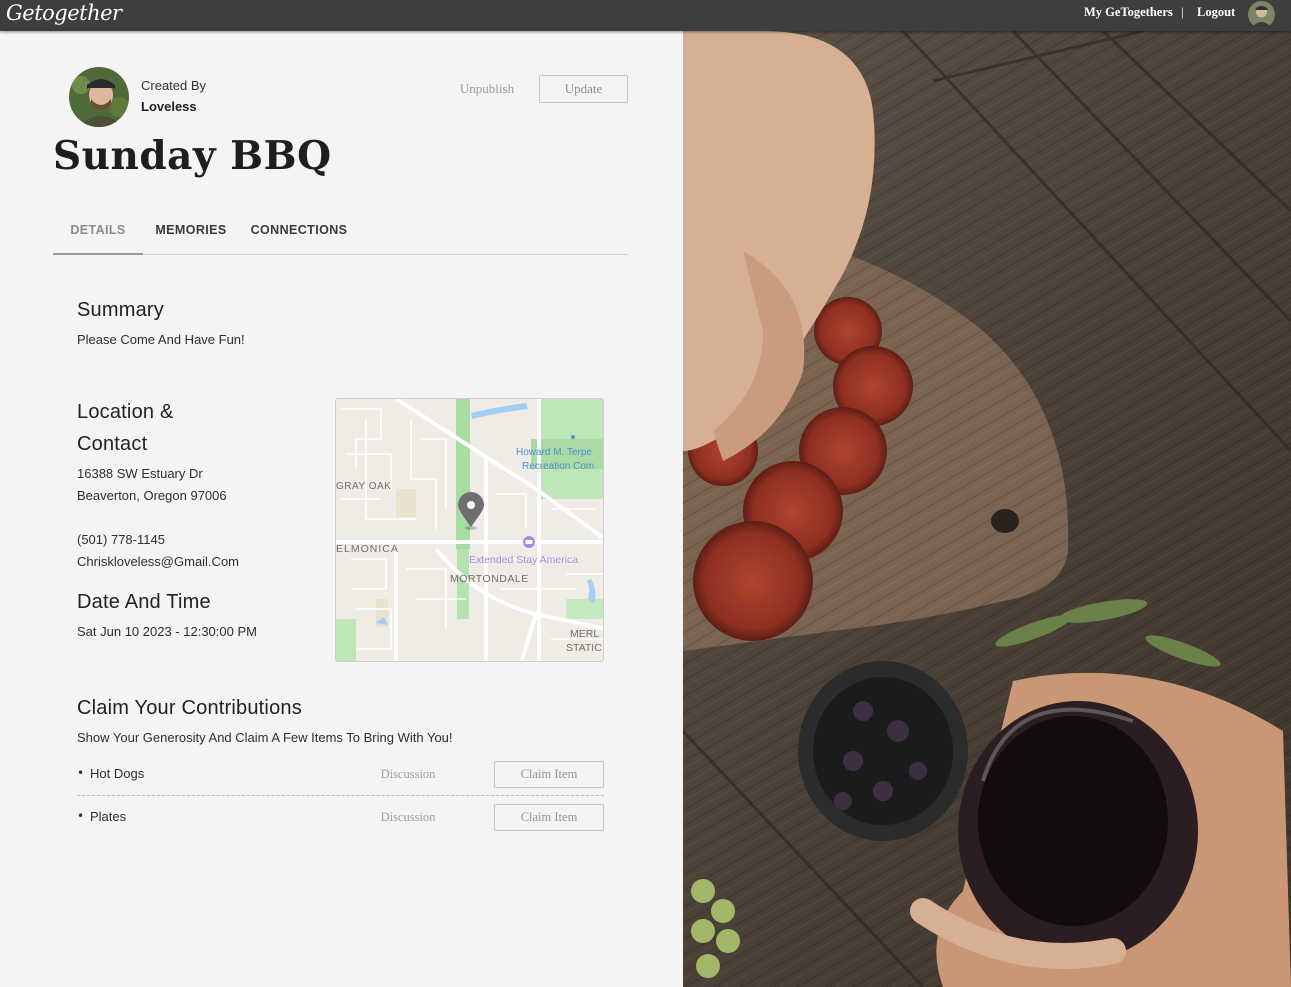 Image resolution: width=1291 pixels, height=987 pixels. What do you see at coordinates (340, 824) in the screenshot?
I see `list-item: • Plates Discussion Claim Item` at bounding box center [340, 824].